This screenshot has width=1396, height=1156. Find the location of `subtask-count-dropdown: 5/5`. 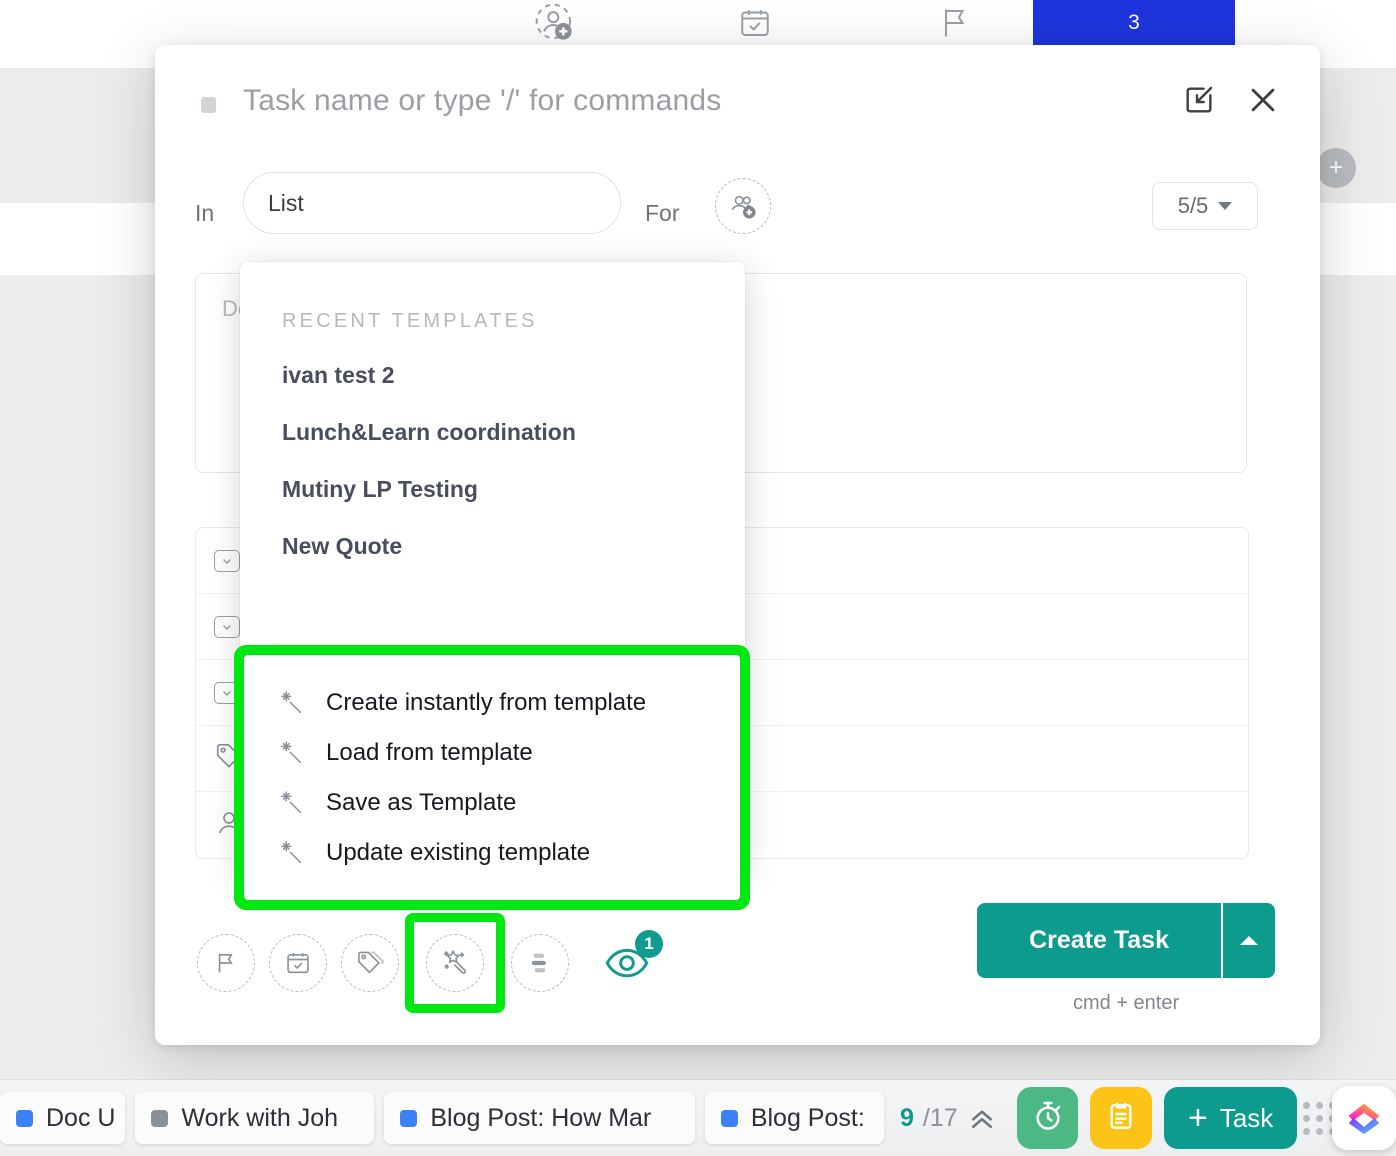

subtask-count-dropdown: 5/5 is located at coordinates (1205, 206).